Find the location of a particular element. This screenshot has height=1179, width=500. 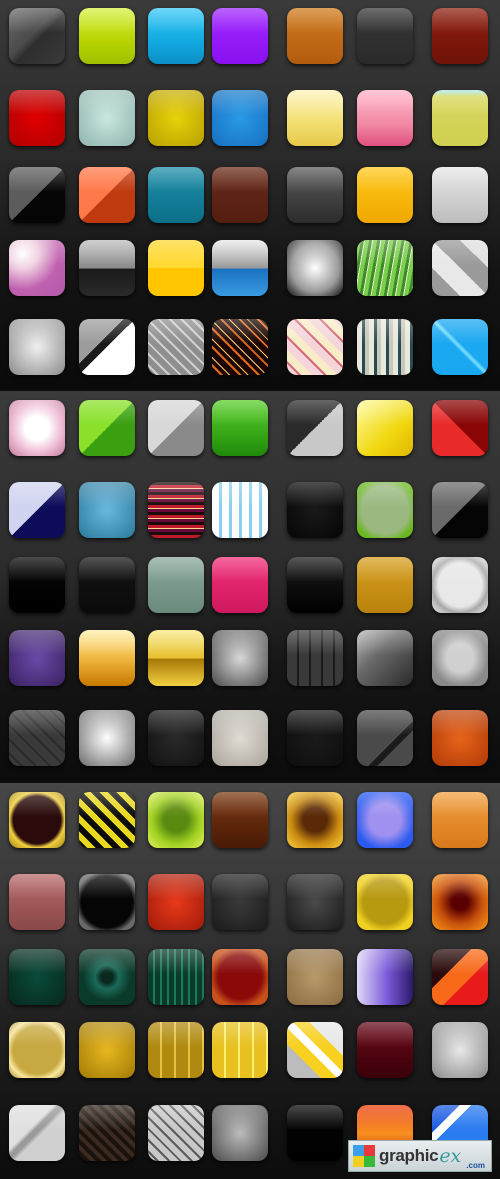

button-tile-gold-grid-dark is located at coordinates (176, 1050).